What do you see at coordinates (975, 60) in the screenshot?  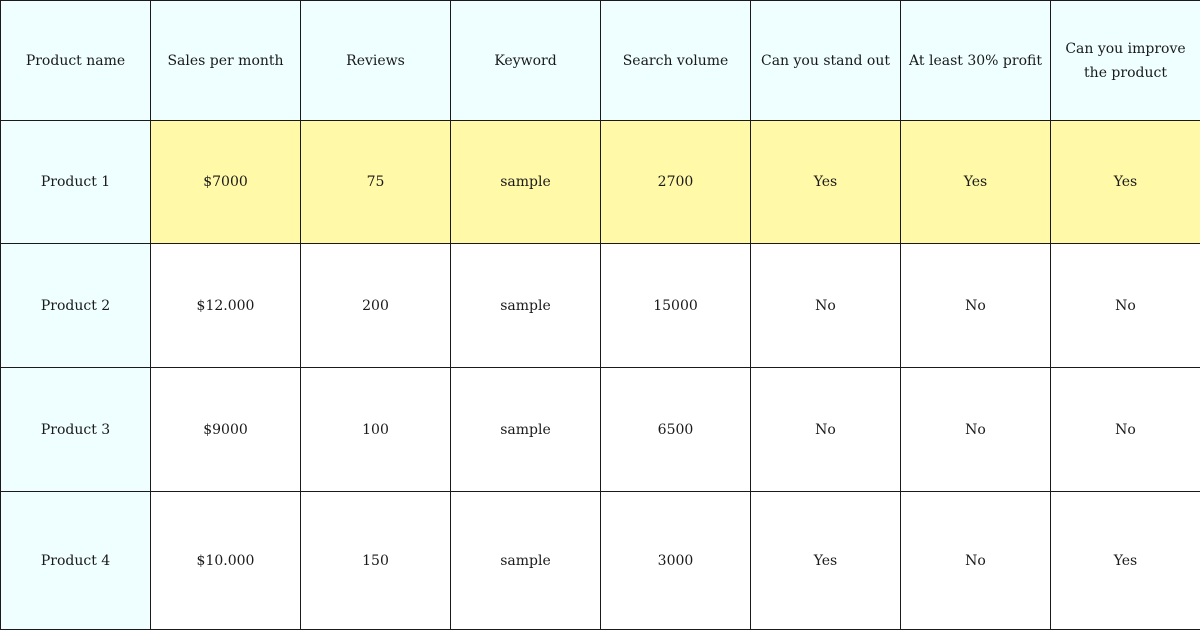 I see `header-at-least-30-profit: At least 30% profit` at bounding box center [975, 60].